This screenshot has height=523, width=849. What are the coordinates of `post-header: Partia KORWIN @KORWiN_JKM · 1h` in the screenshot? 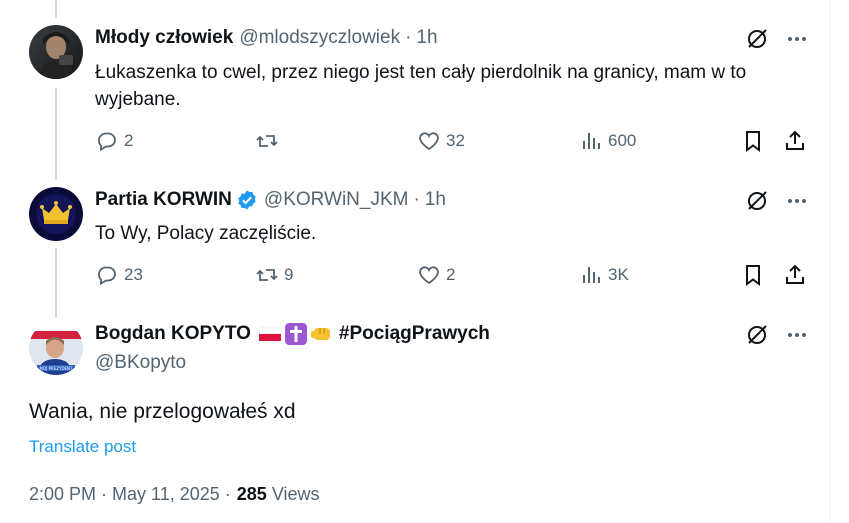 It's located at (270, 200).